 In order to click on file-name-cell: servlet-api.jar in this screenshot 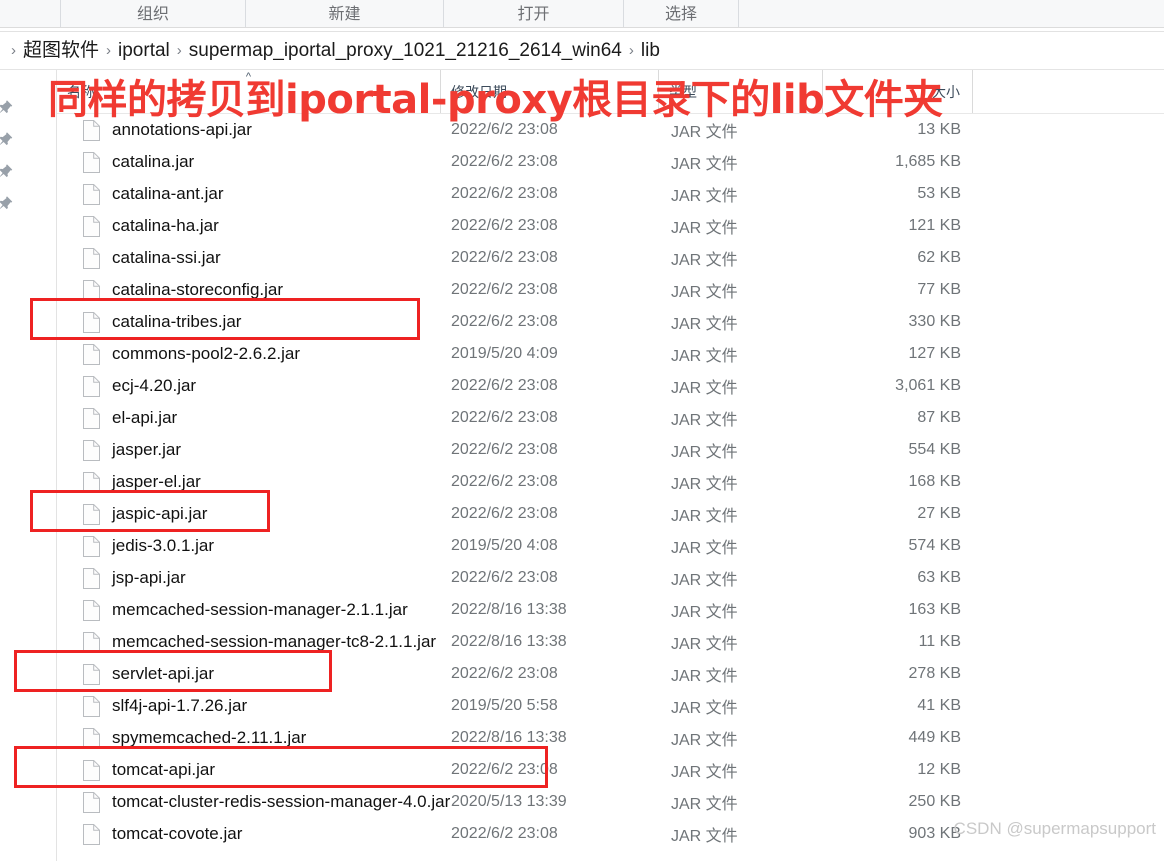, I will do `click(249, 674)`.